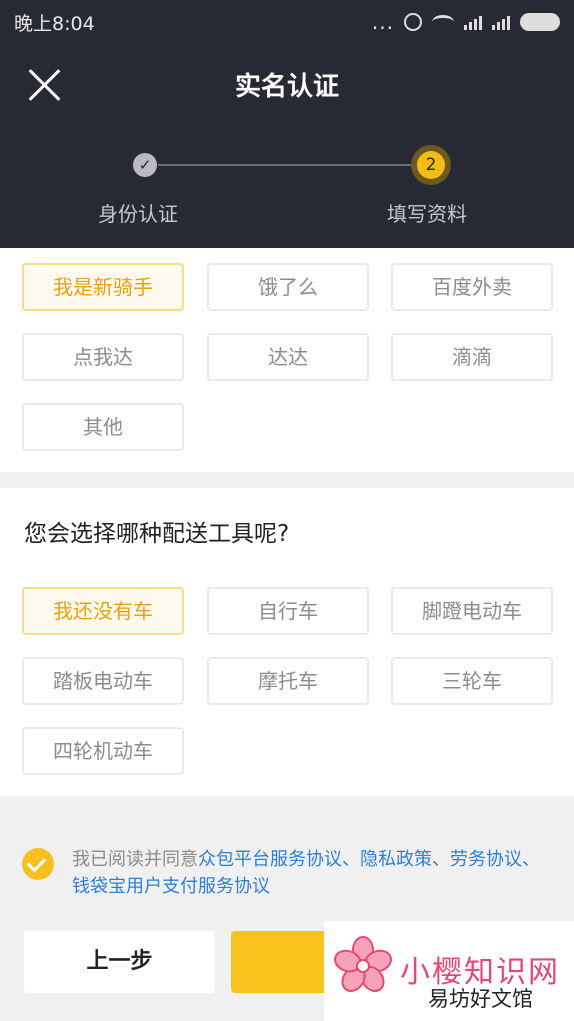  What do you see at coordinates (103, 681) in the screenshot?
I see `vehicle-option-scooter: 踏板电动车` at bounding box center [103, 681].